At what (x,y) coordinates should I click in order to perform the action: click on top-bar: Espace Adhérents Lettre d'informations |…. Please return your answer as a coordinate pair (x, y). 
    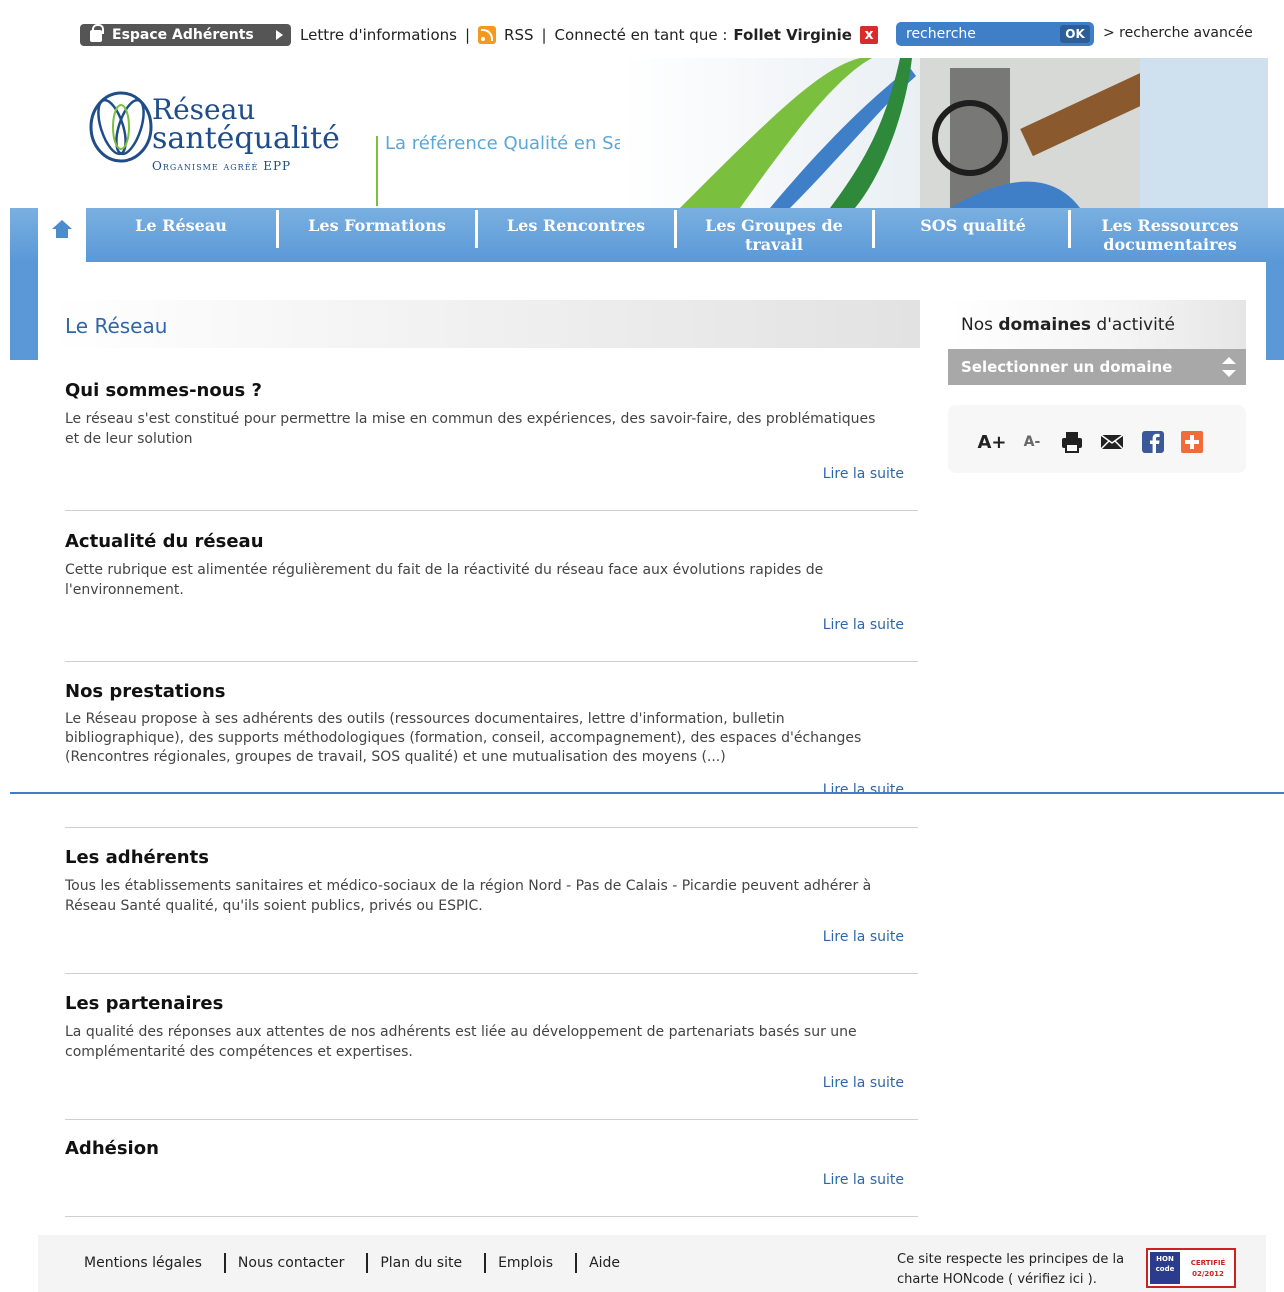
    Looking at the image, I should click on (642, 35).